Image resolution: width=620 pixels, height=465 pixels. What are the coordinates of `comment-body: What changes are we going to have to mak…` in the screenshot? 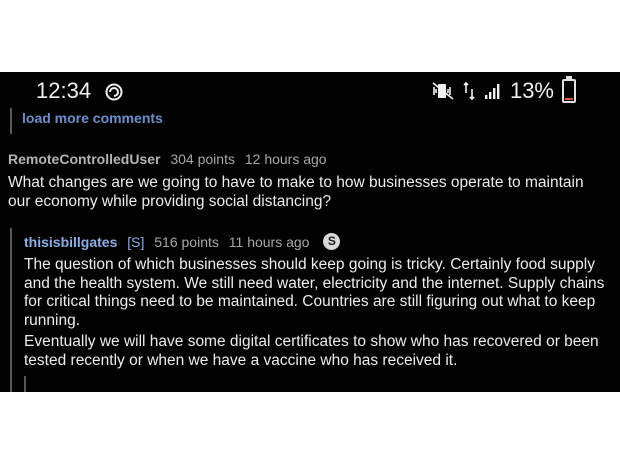 It's located at (296, 192).